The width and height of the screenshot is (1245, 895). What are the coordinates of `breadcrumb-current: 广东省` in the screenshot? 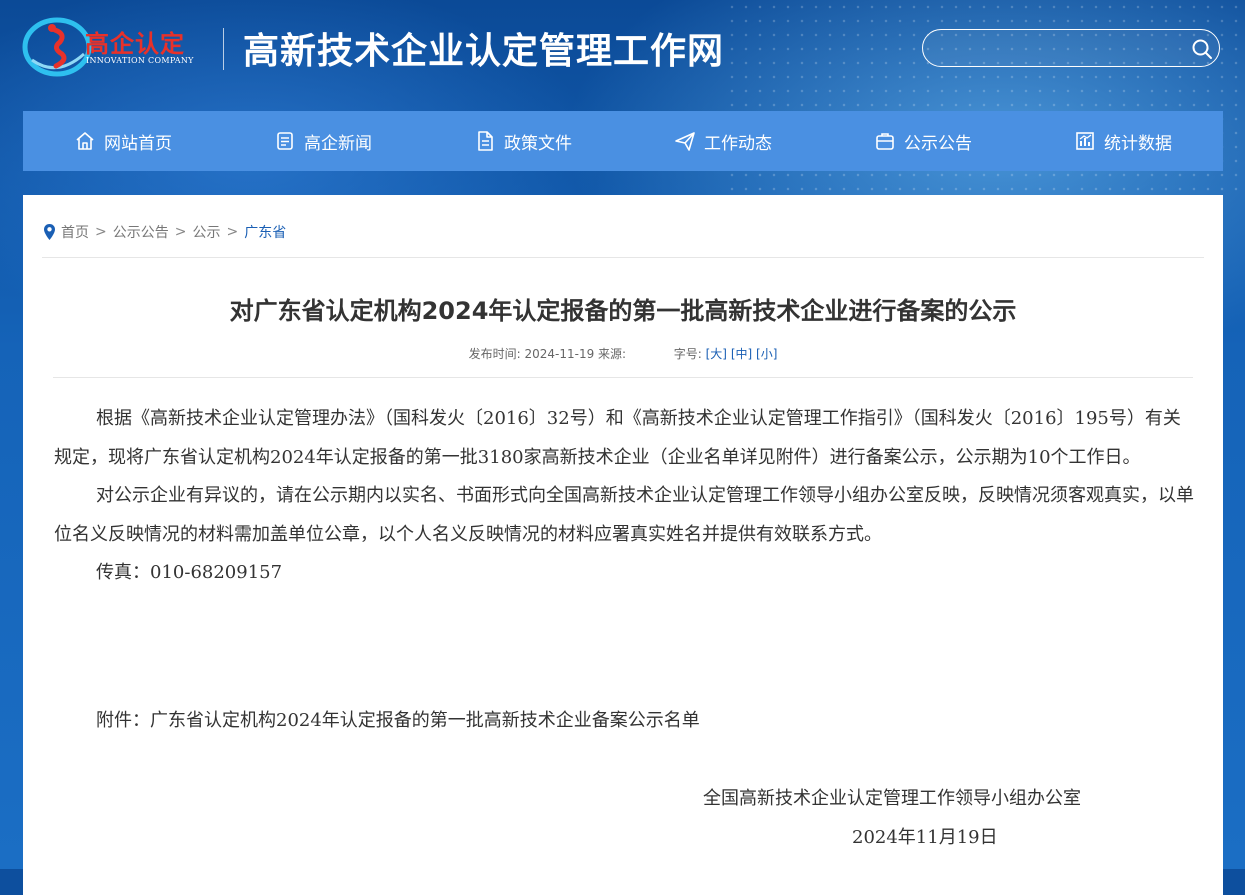 It's located at (265, 233).